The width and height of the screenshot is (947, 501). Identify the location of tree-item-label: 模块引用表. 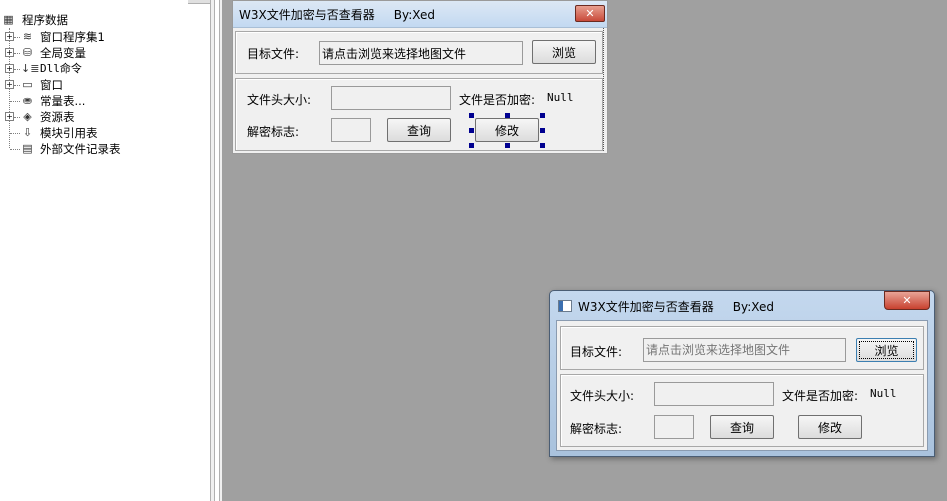
(69, 133).